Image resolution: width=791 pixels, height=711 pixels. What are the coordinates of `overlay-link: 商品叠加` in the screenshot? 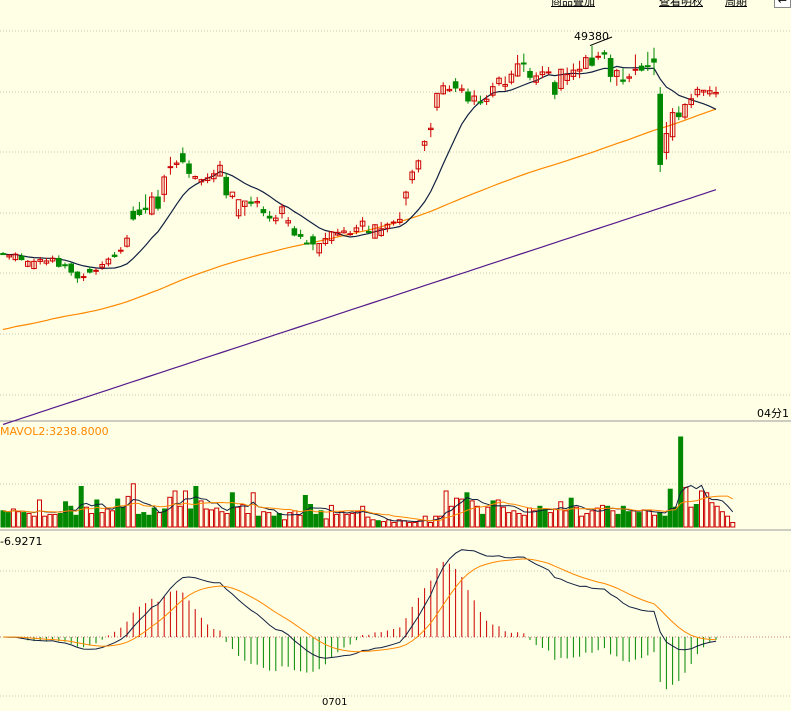 It's located at (573, 4).